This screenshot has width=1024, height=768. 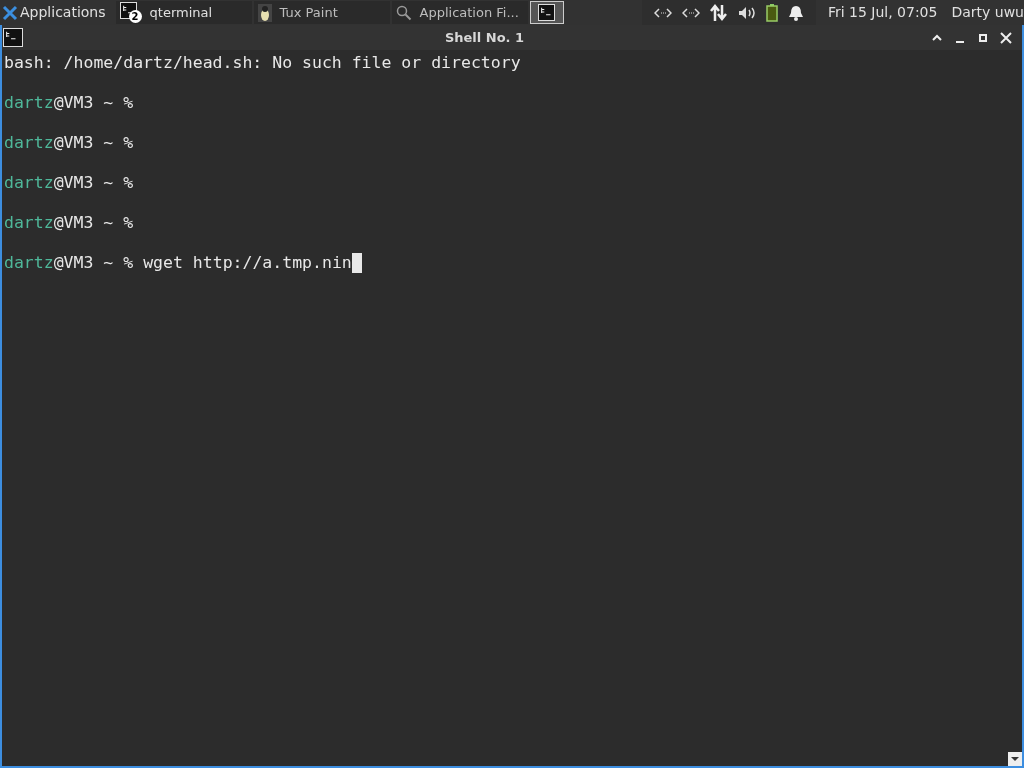 What do you see at coordinates (484, 37) in the screenshot?
I see `window-title: Shell No. 1` at bounding box center [484, 37].